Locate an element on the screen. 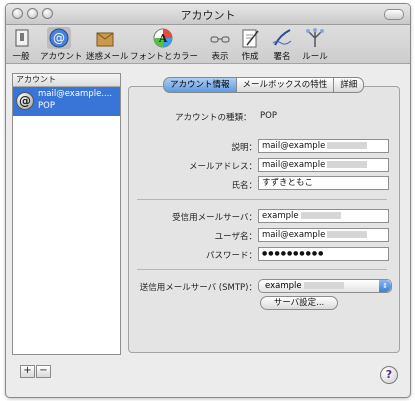  window-title: アカウント is located at coordinates (208, 15).